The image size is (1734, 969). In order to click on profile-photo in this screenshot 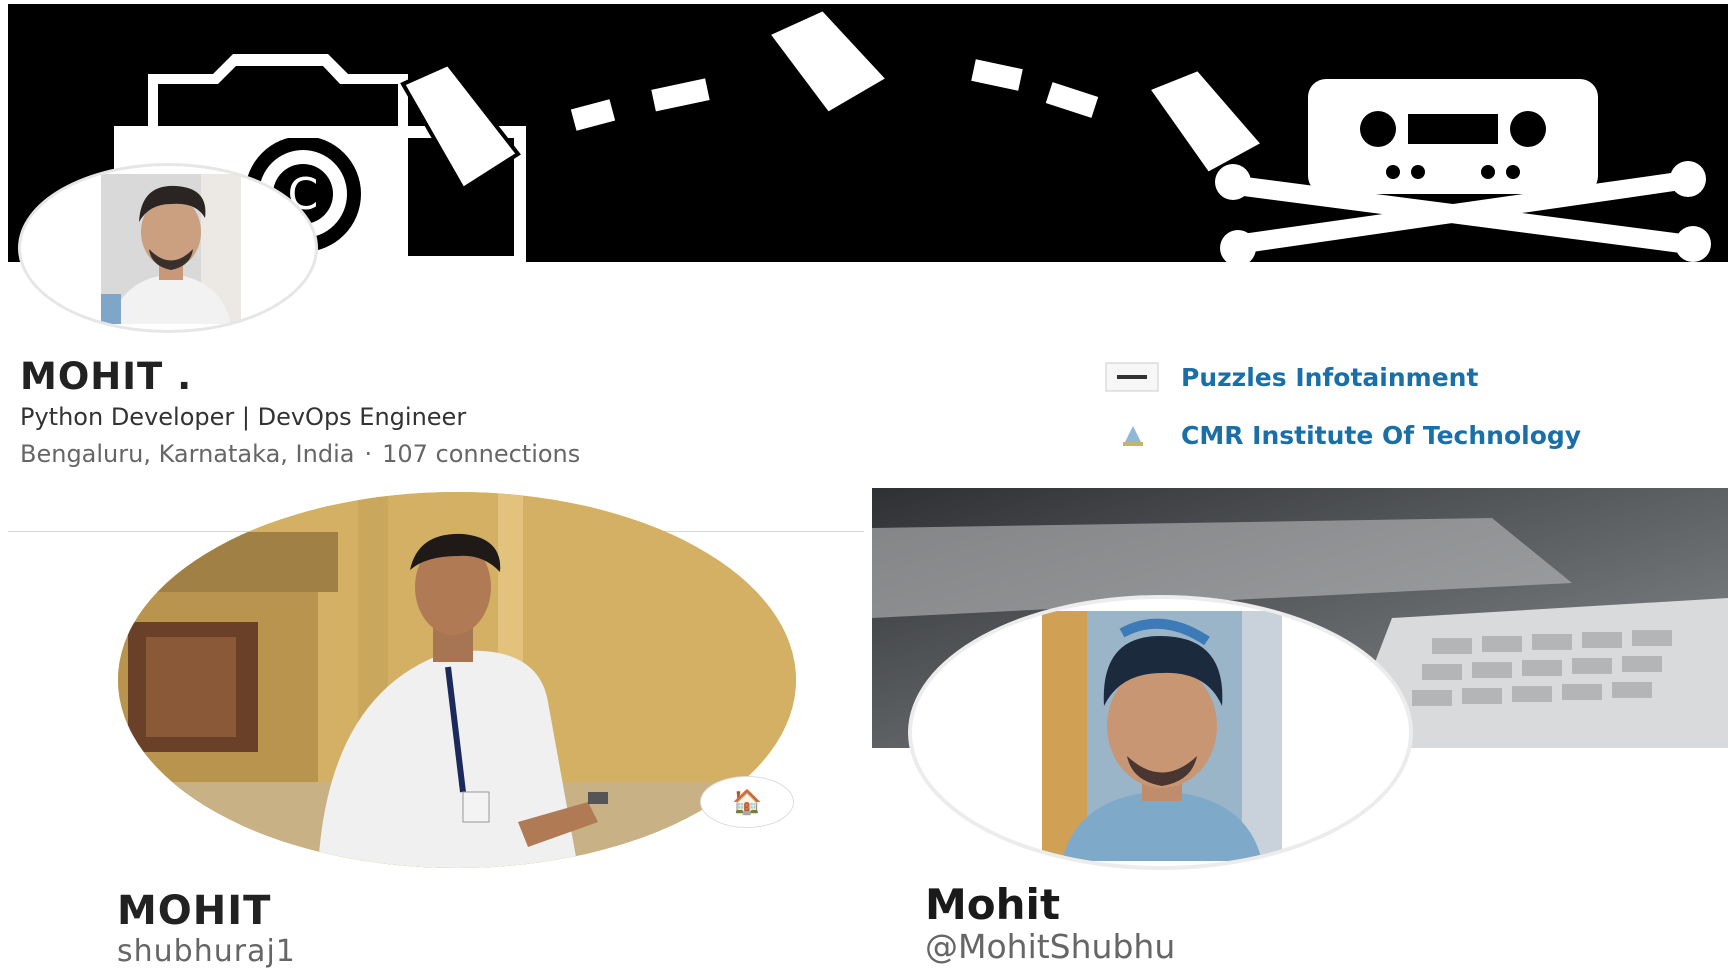, I will do `click(168, 248)`.